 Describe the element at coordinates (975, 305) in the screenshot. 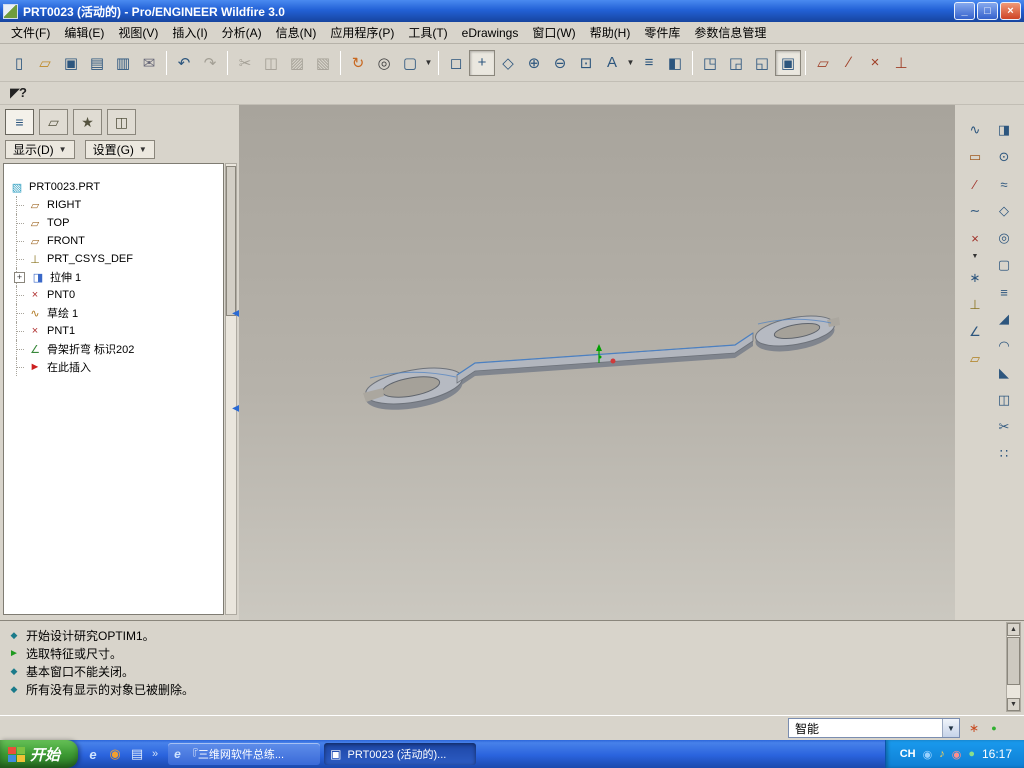

I see `csys-tool-icon: ⊥` at that location.